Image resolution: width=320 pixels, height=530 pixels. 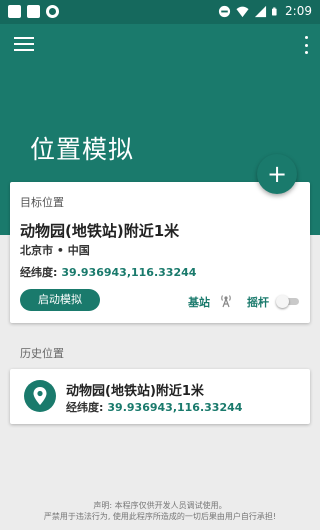 I want to click on history-place-name: 动物园(地铁站)附近1米, so click(x=135, y=391).